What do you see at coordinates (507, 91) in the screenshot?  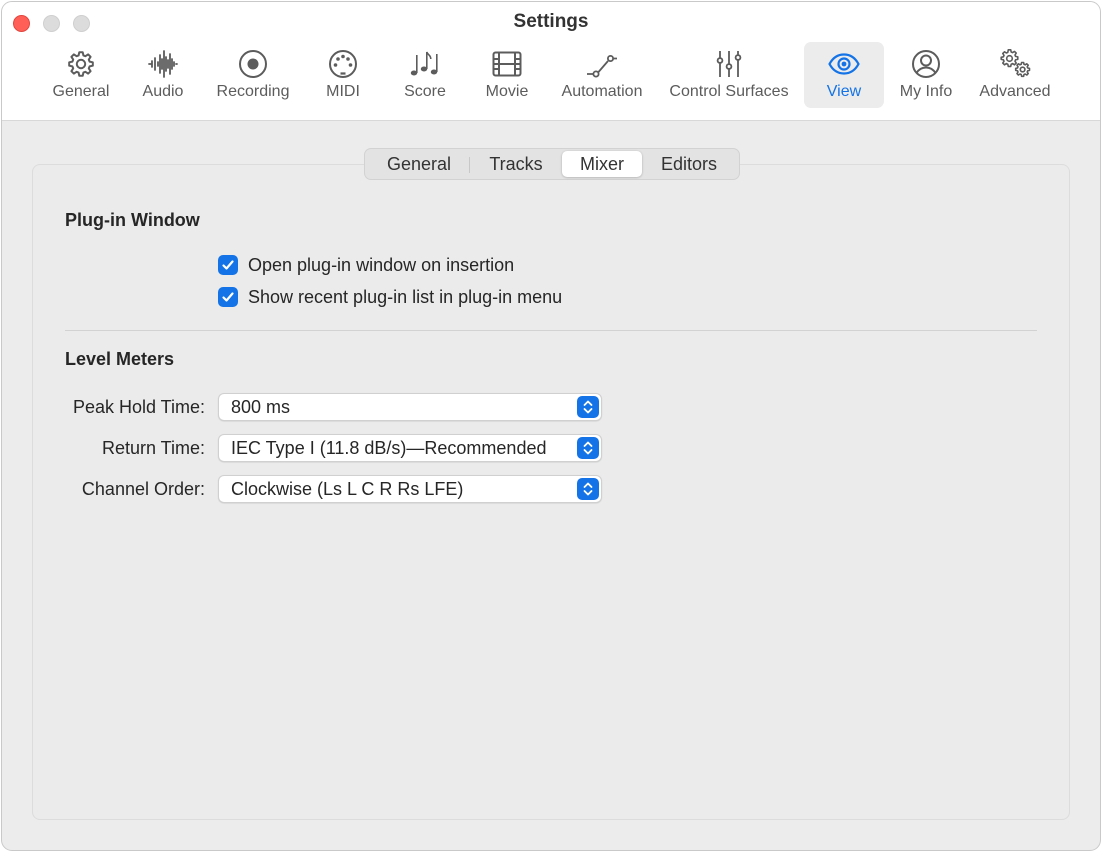 I see `toolbar-item-label: Movie` at bounding box center [507, 91].